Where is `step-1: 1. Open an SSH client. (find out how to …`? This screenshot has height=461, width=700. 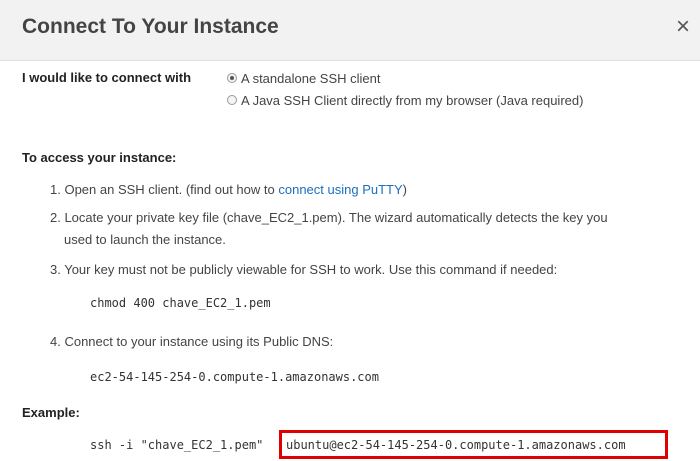
step-1: 1. Open an SSH client. (find out how to … is located at coordinates (228, 189).